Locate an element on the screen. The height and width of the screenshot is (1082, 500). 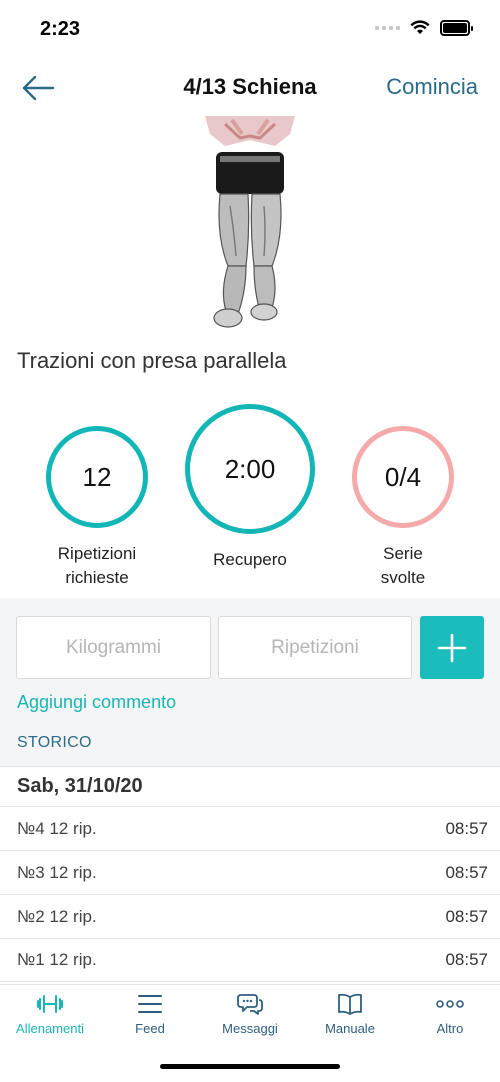
home-indicator is located at coordinates (250, 1066).